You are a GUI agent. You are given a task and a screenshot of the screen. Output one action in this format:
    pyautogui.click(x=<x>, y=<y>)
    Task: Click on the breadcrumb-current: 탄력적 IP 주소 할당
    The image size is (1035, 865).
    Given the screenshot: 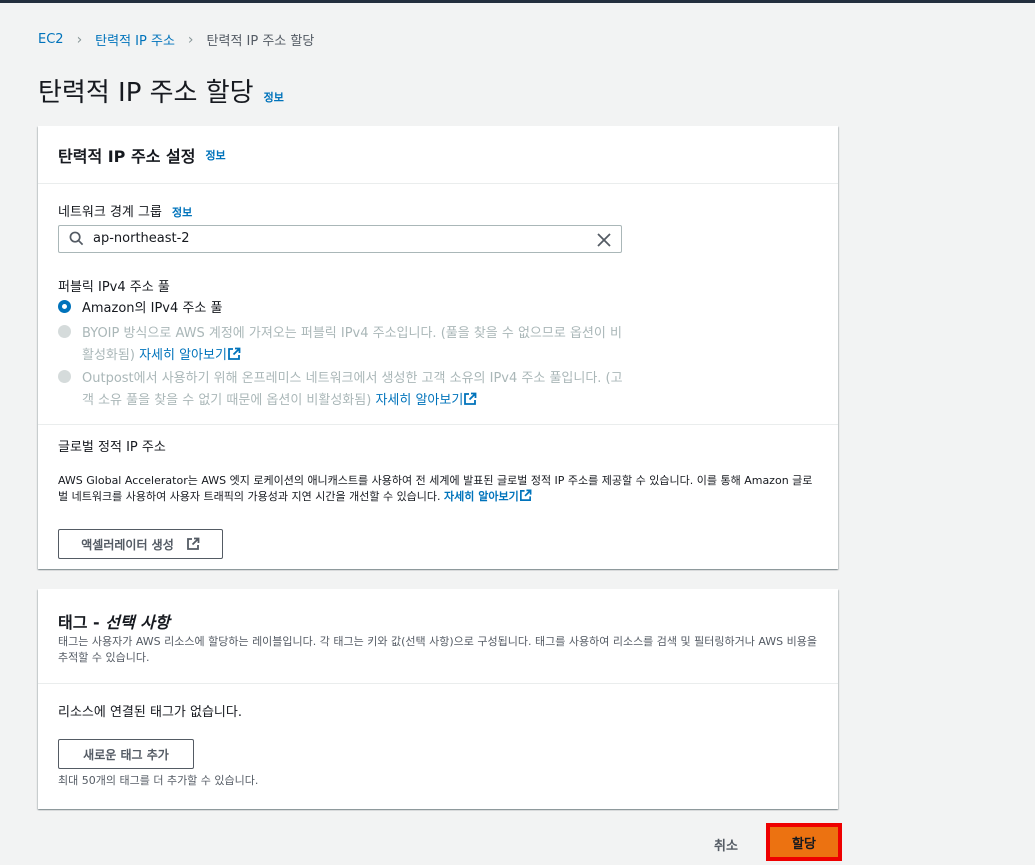 What is the action you would take?
    pyautogui.click(x=260, y=41)
    